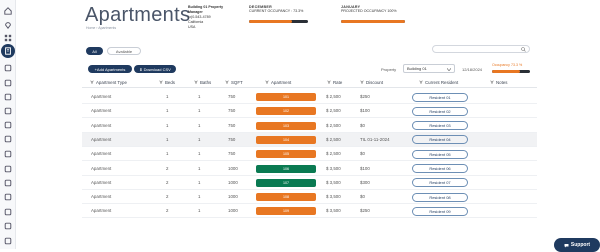 This screenshot has width=600, height=252. I want to click on current-occupancy-bar, so click(278, 21).